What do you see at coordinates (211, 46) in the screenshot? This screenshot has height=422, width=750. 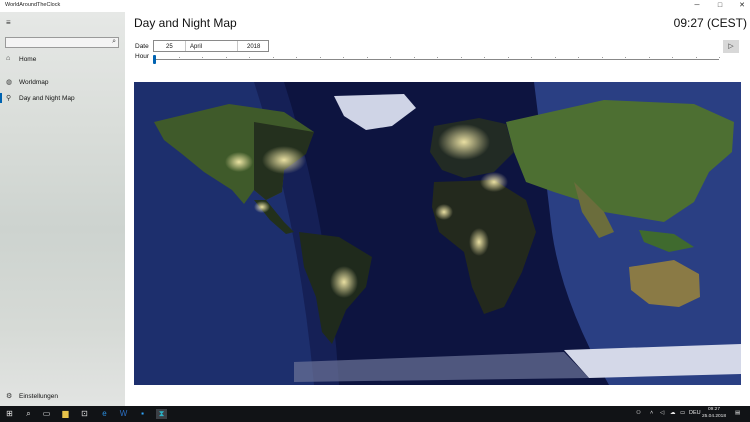 I see `date-picker: 25 April 2018` at bounding box center [211, 46].